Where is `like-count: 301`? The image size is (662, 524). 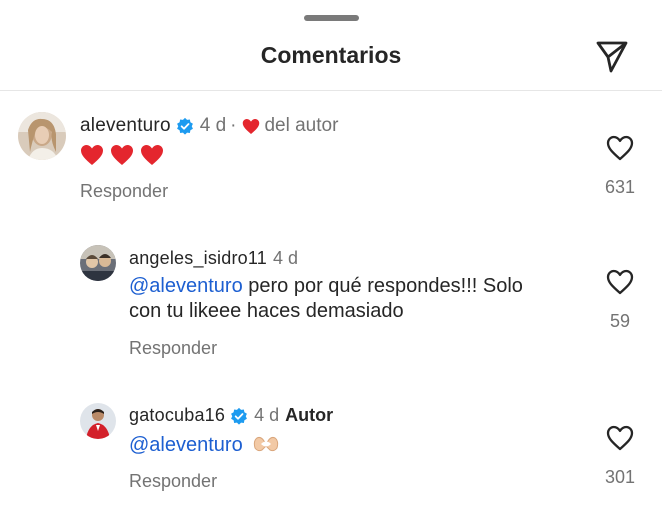 like-count: 301 is located at coordinates (620, 477).